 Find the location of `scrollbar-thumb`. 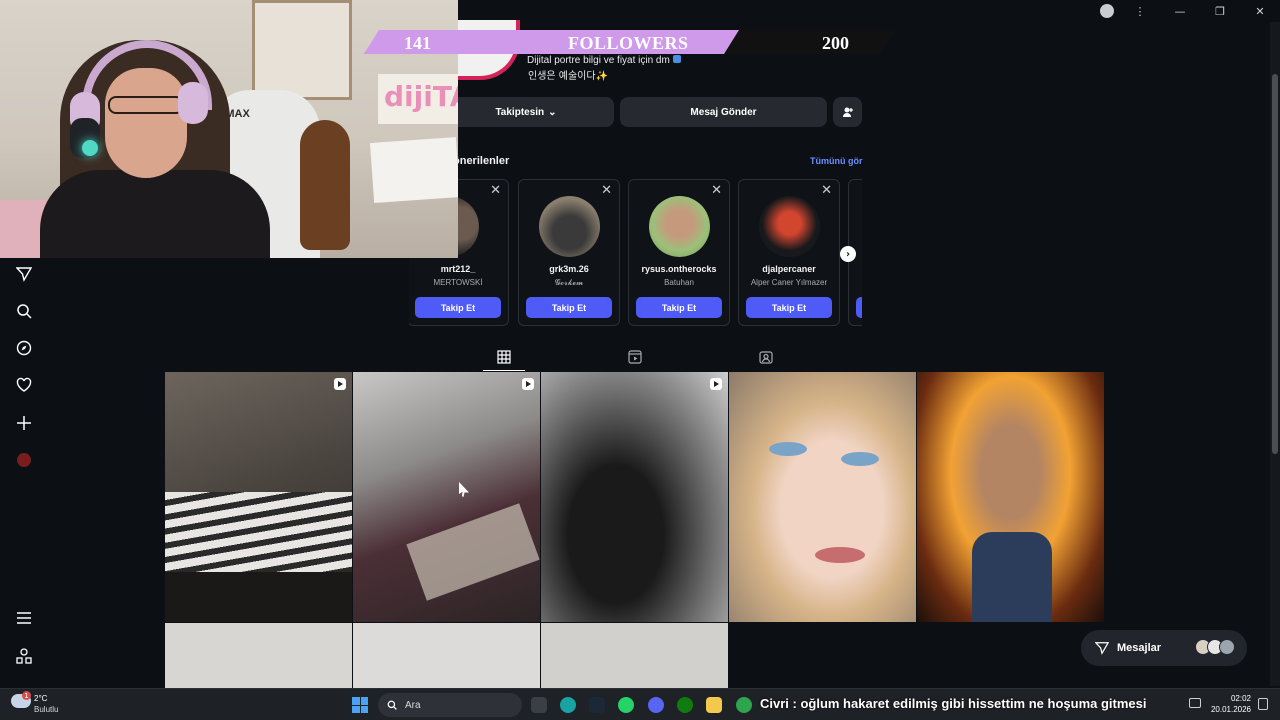

scrollbar-thumb is located at coordinates (1275, 264).